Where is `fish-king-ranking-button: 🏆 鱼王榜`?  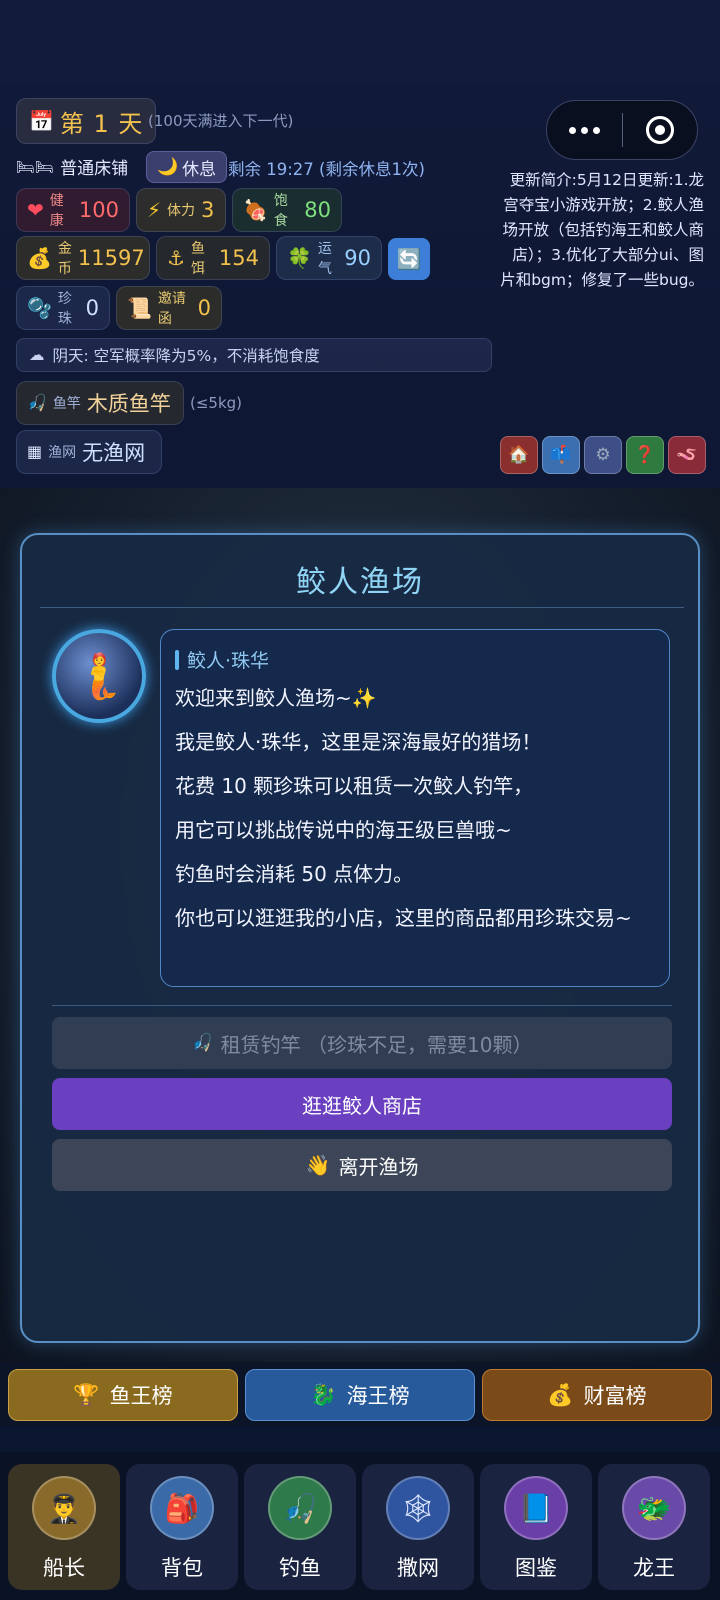 fish-king-ranking-button: 🏆 鱼王榜 is located at coordinates (123, 1395).